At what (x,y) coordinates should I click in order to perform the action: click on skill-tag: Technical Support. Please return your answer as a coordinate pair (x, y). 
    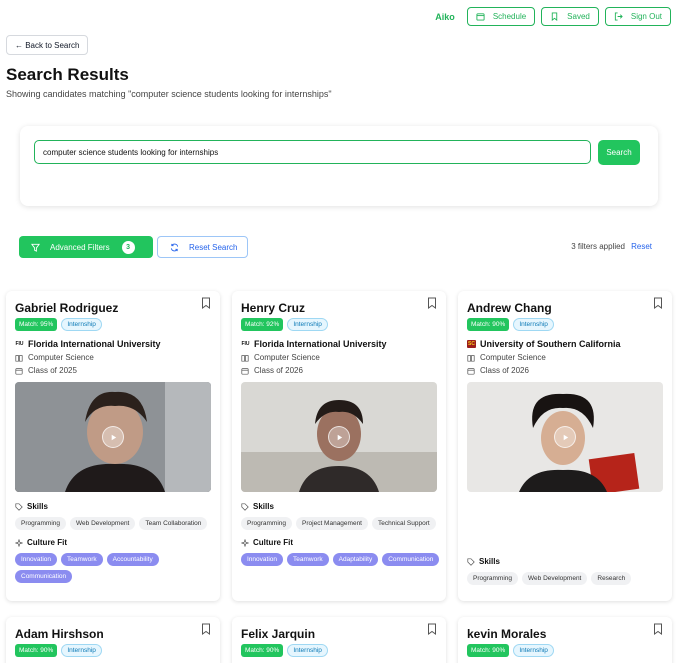
    Looking at the image, I should click on (404, 523).